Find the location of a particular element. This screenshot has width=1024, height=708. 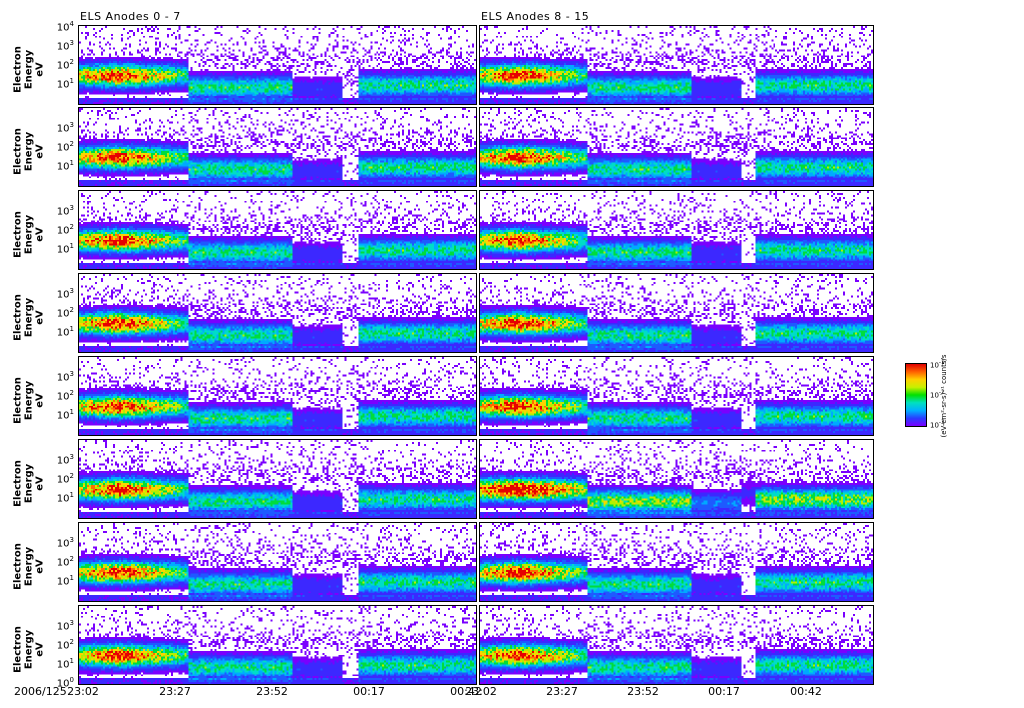

spectrogram-panel-row2-col1 is located at coordinates (277, 147).